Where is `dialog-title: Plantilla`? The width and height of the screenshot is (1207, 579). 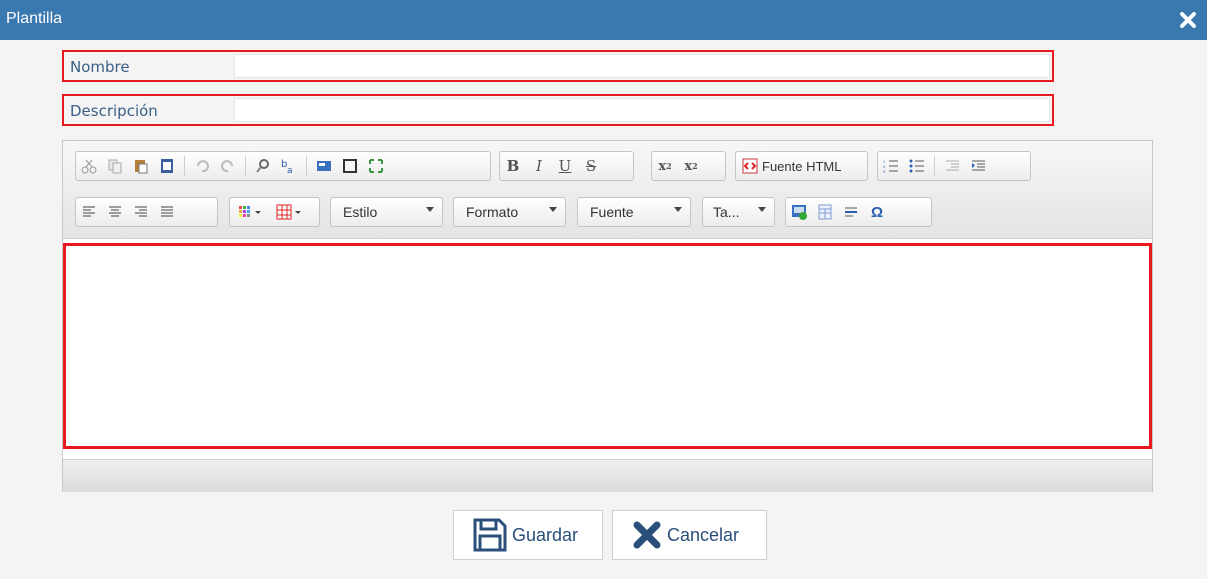 dialog-title: Plantilla is located at coordinates (34, 18).